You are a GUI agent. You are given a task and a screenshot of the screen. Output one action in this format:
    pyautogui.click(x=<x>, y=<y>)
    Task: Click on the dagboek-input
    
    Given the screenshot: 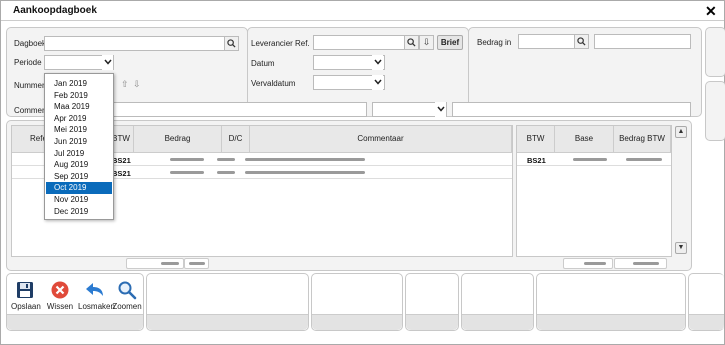 What is the action you would take?
    pyautogui.click(x=134, y=43)
    